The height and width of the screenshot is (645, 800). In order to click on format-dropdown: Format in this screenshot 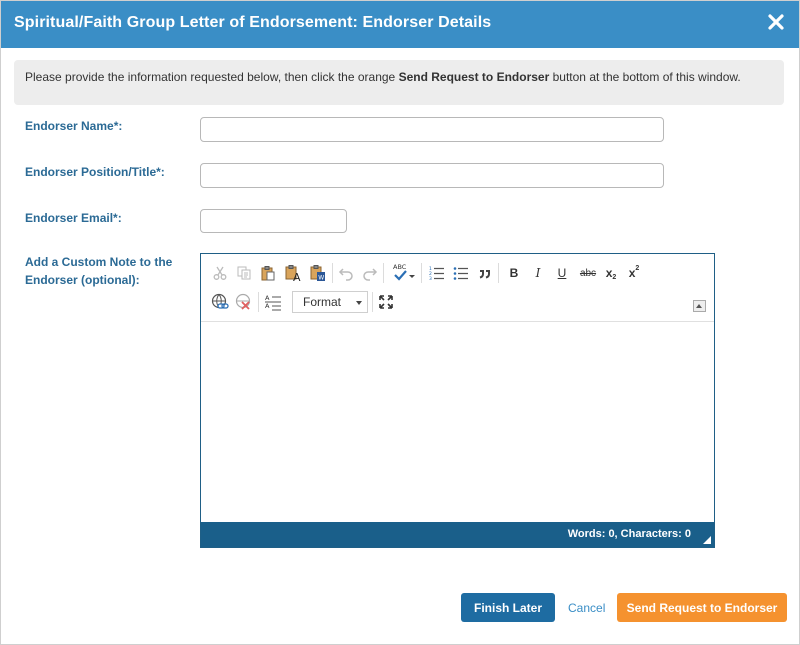, I will do `click(330, 302)`.